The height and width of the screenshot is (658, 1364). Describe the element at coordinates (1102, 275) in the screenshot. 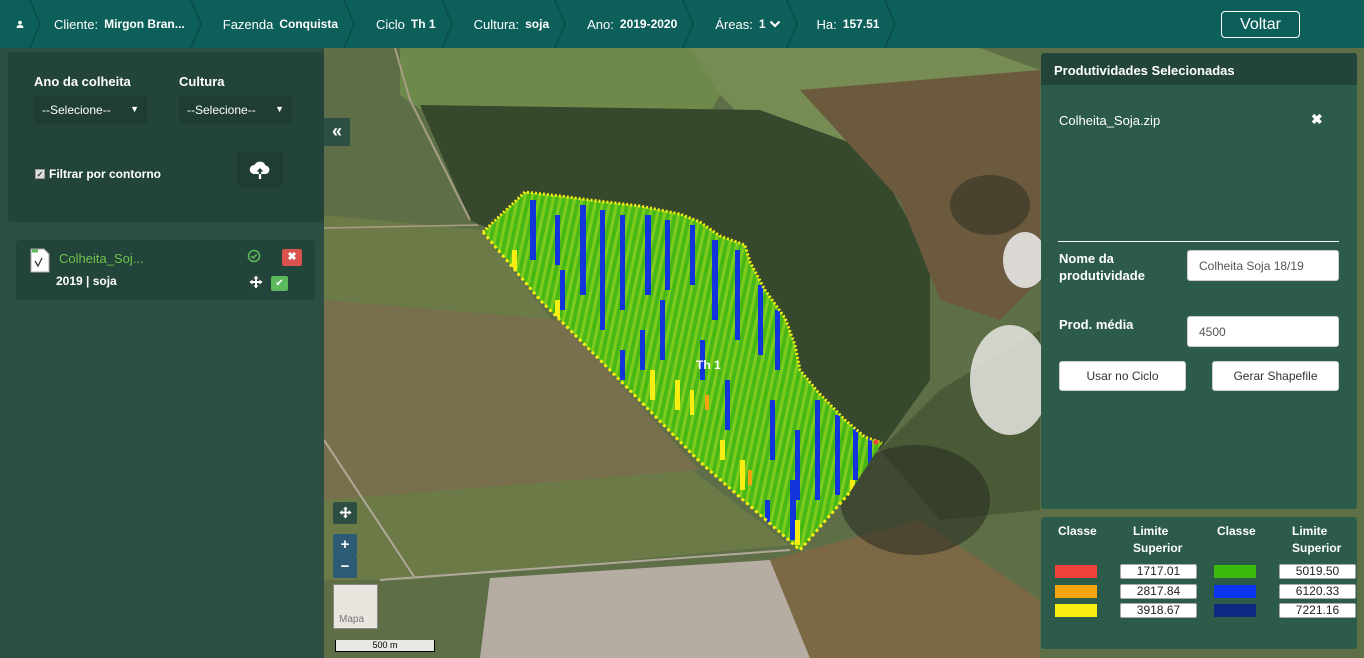

I see `nome-label-line2: produtividade` at that location.